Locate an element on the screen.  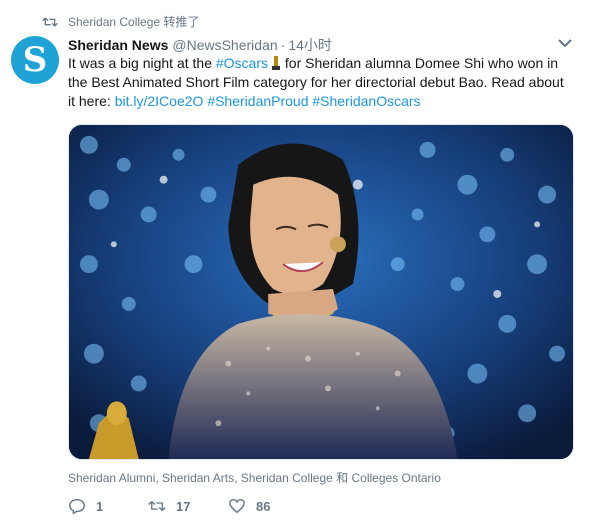
reply-button: 1 is located at coordinates (108, 506).